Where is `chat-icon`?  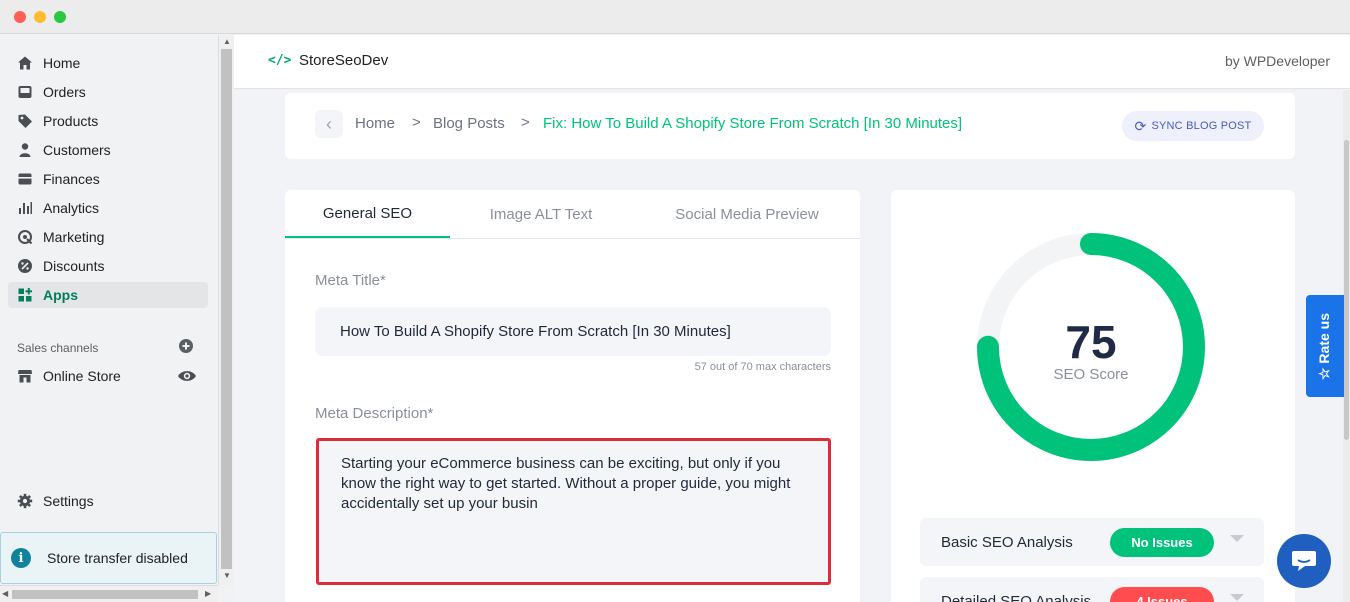 chat-icon is located at coordinates (1304, 561).